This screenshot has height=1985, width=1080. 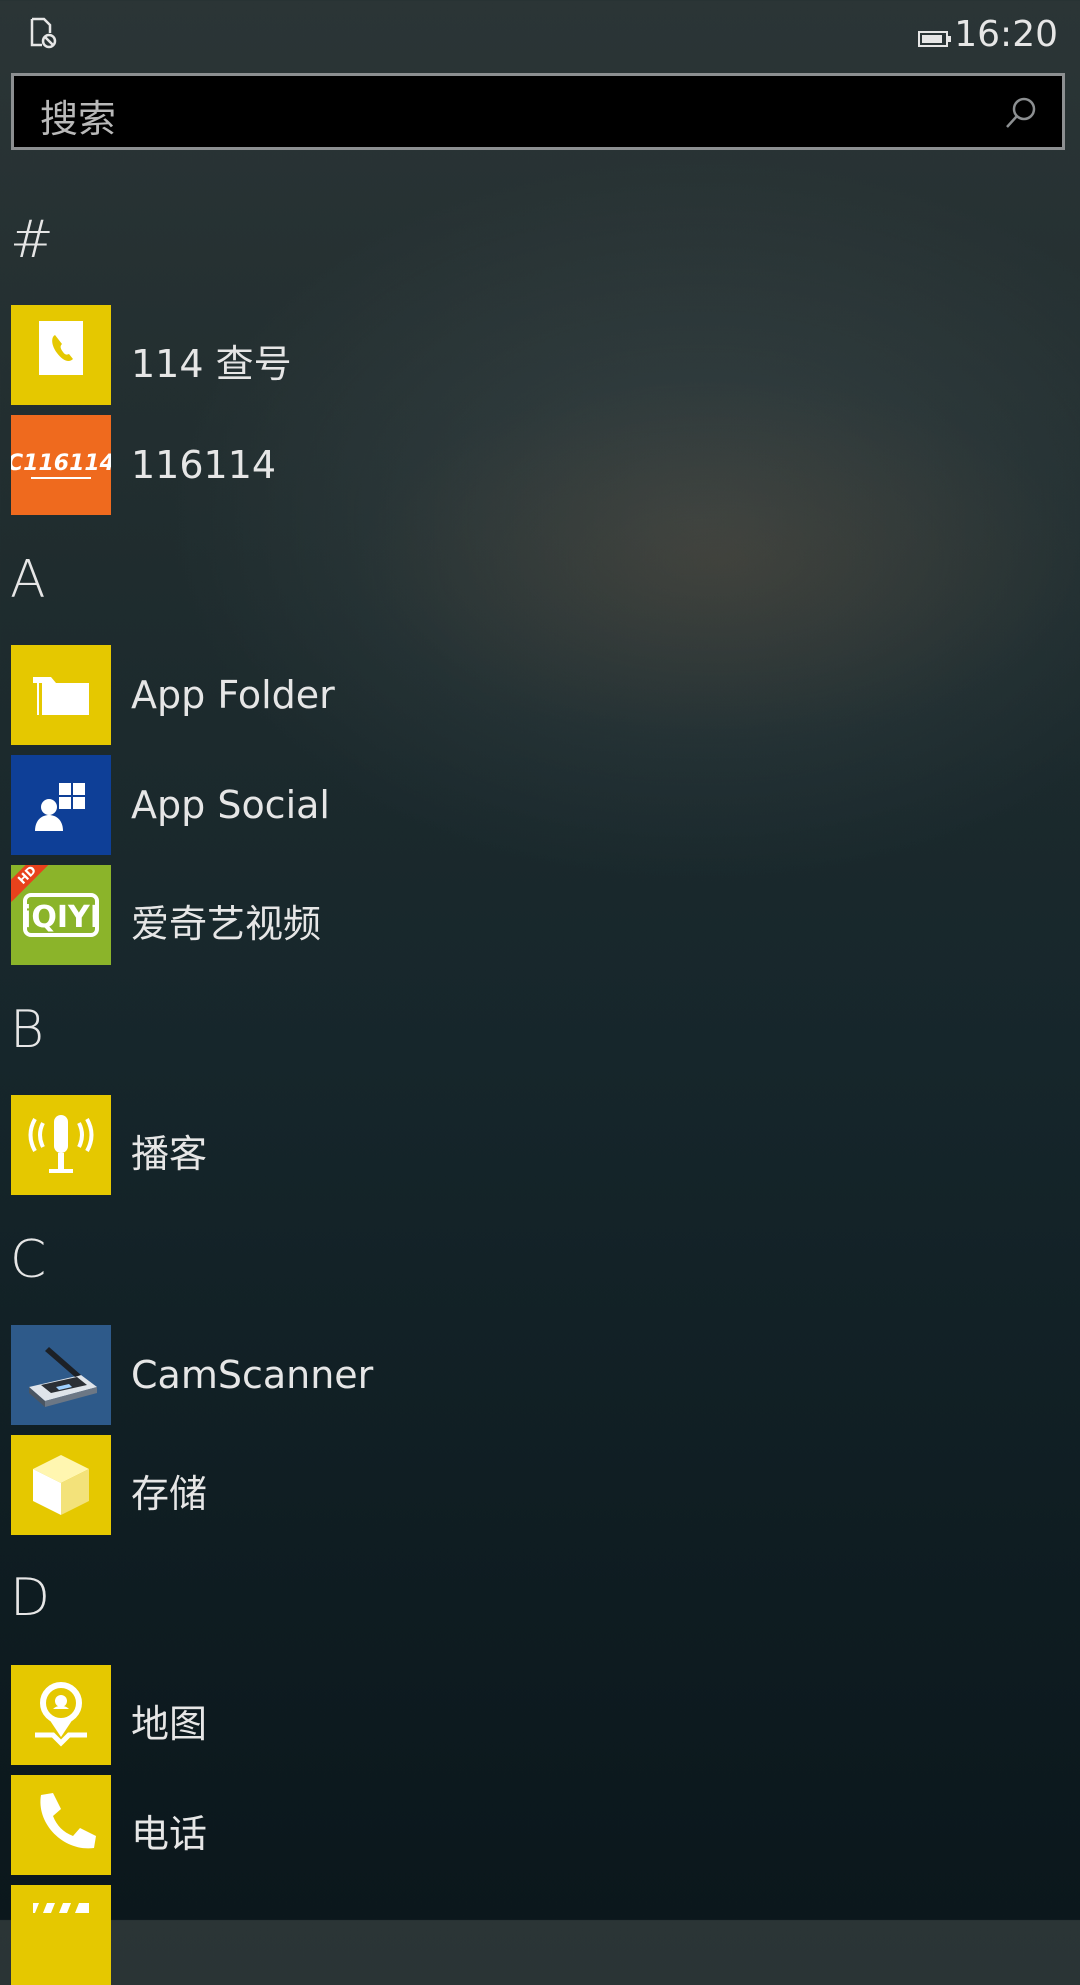 I want to click on app-label: 地图, so click(x=169, y=1724).